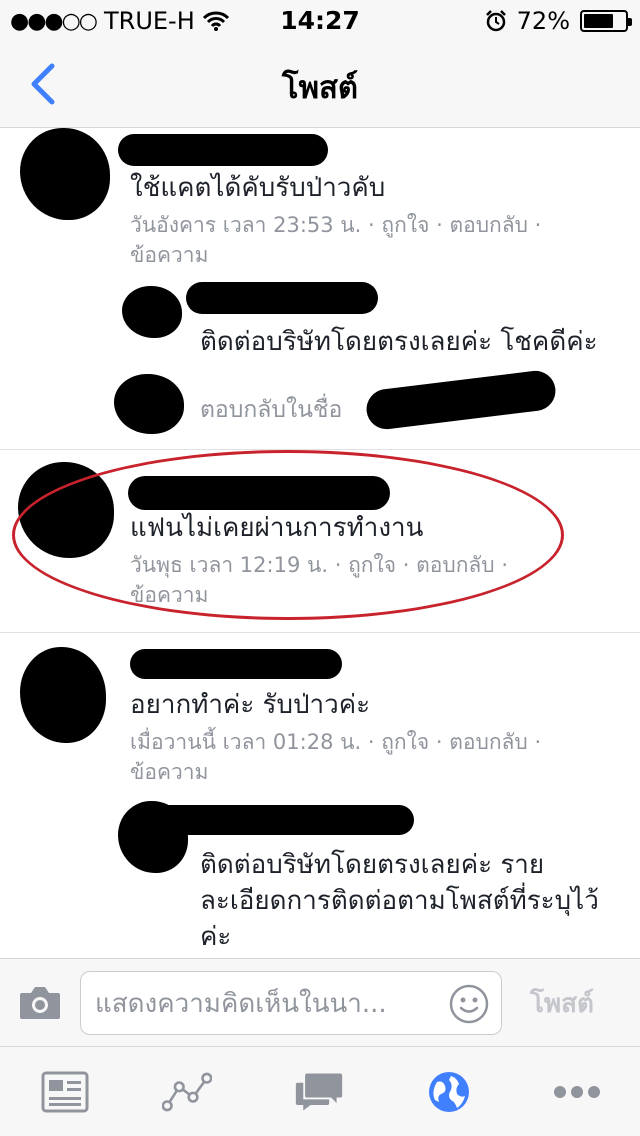  What do you see at coordinates (543, 21) in the screenshot?
I see `battery-percent: 72%` at bounding box center [543, 21].